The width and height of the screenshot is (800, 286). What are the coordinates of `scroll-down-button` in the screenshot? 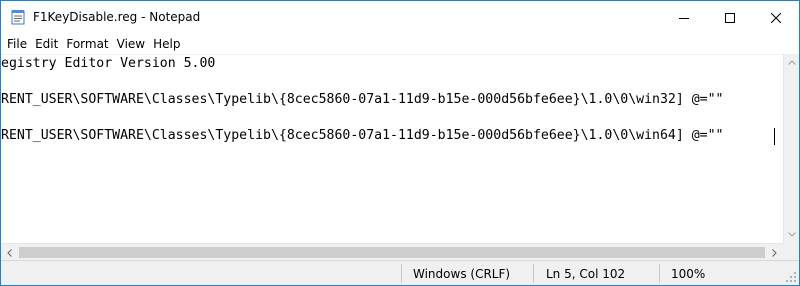 It's located at (792, 234).